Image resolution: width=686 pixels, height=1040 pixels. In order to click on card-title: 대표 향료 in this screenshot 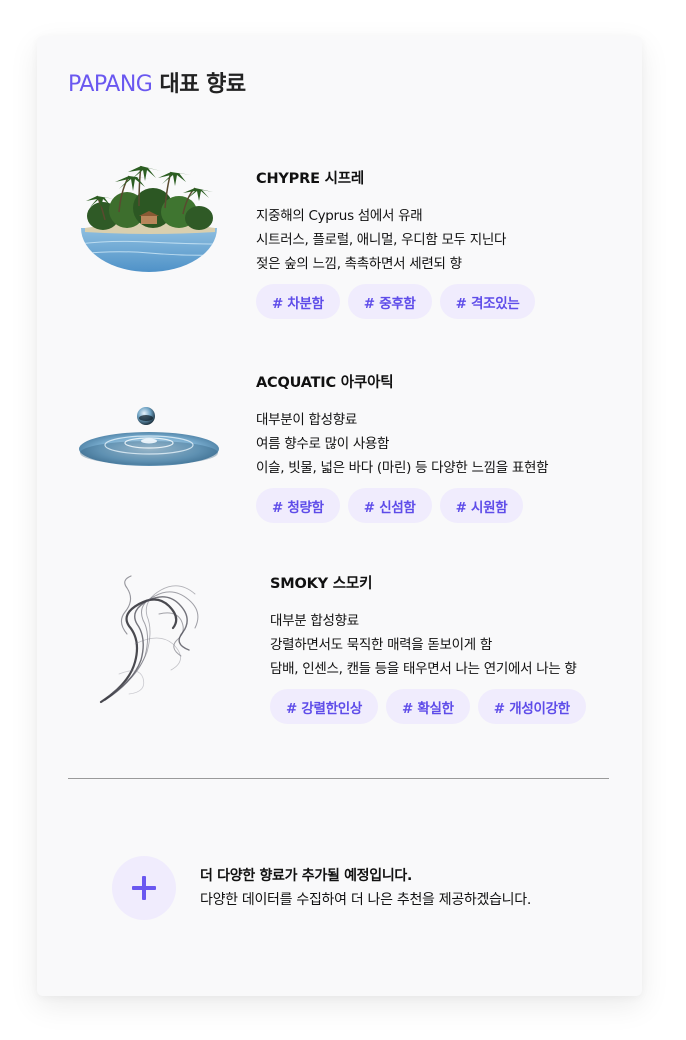, I will do `click(203, 84)`.